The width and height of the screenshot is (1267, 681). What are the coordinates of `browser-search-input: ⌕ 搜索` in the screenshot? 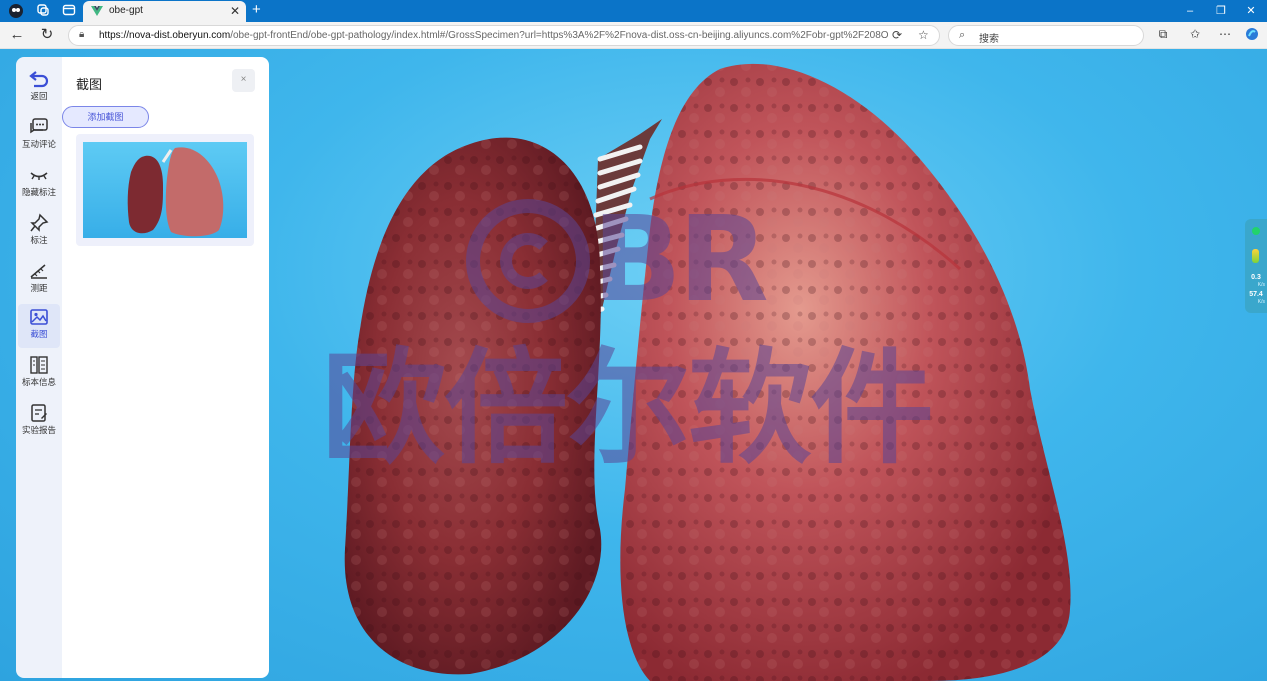 It's located at (1046, 35).